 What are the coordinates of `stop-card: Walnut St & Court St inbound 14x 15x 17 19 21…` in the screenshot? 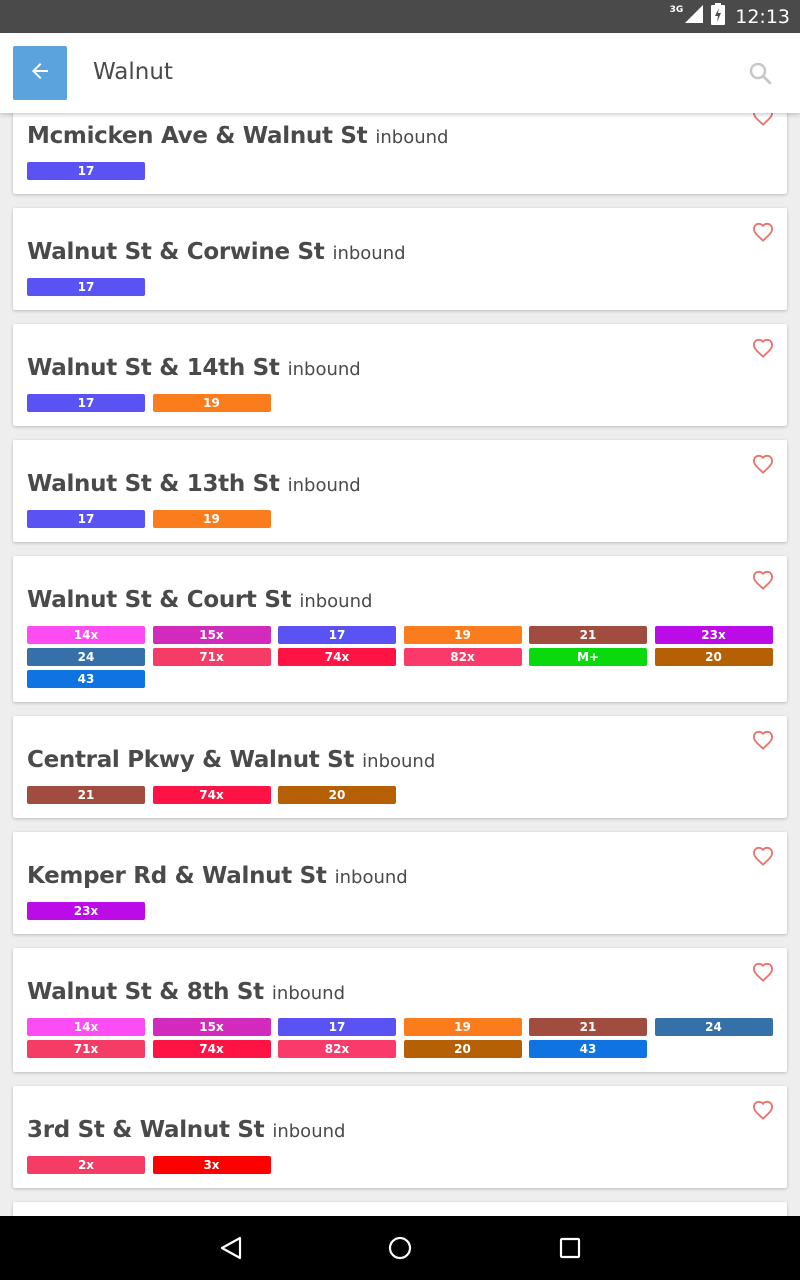 It's located at (400, 629).